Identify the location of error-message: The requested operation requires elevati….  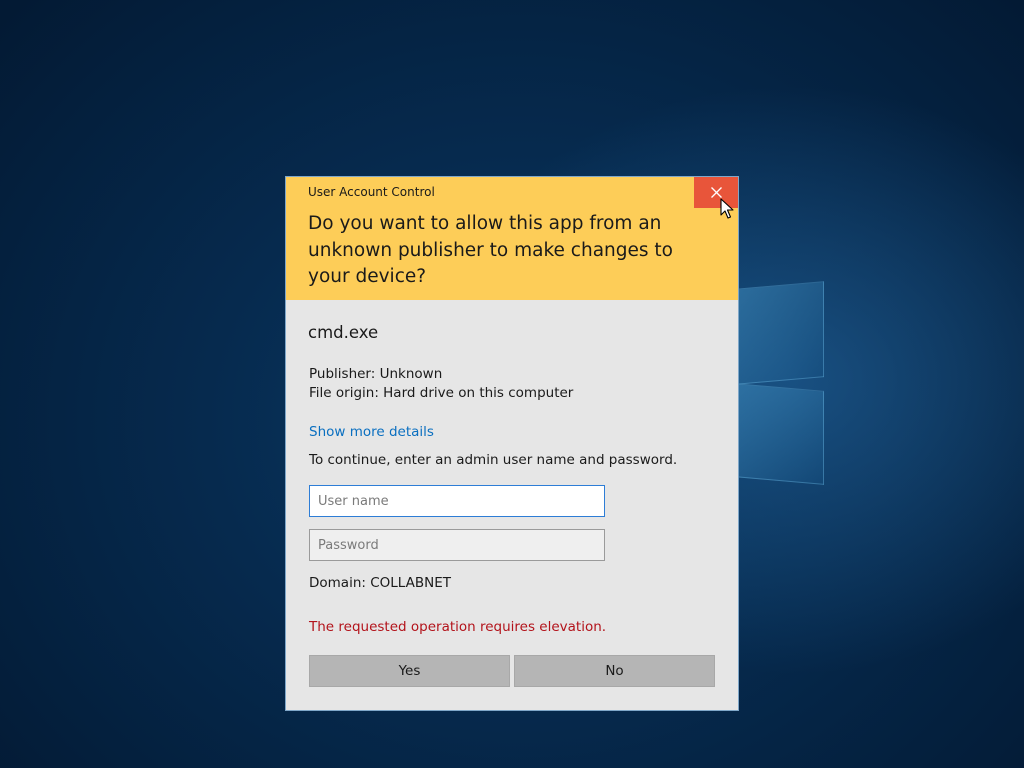
(458, 627).